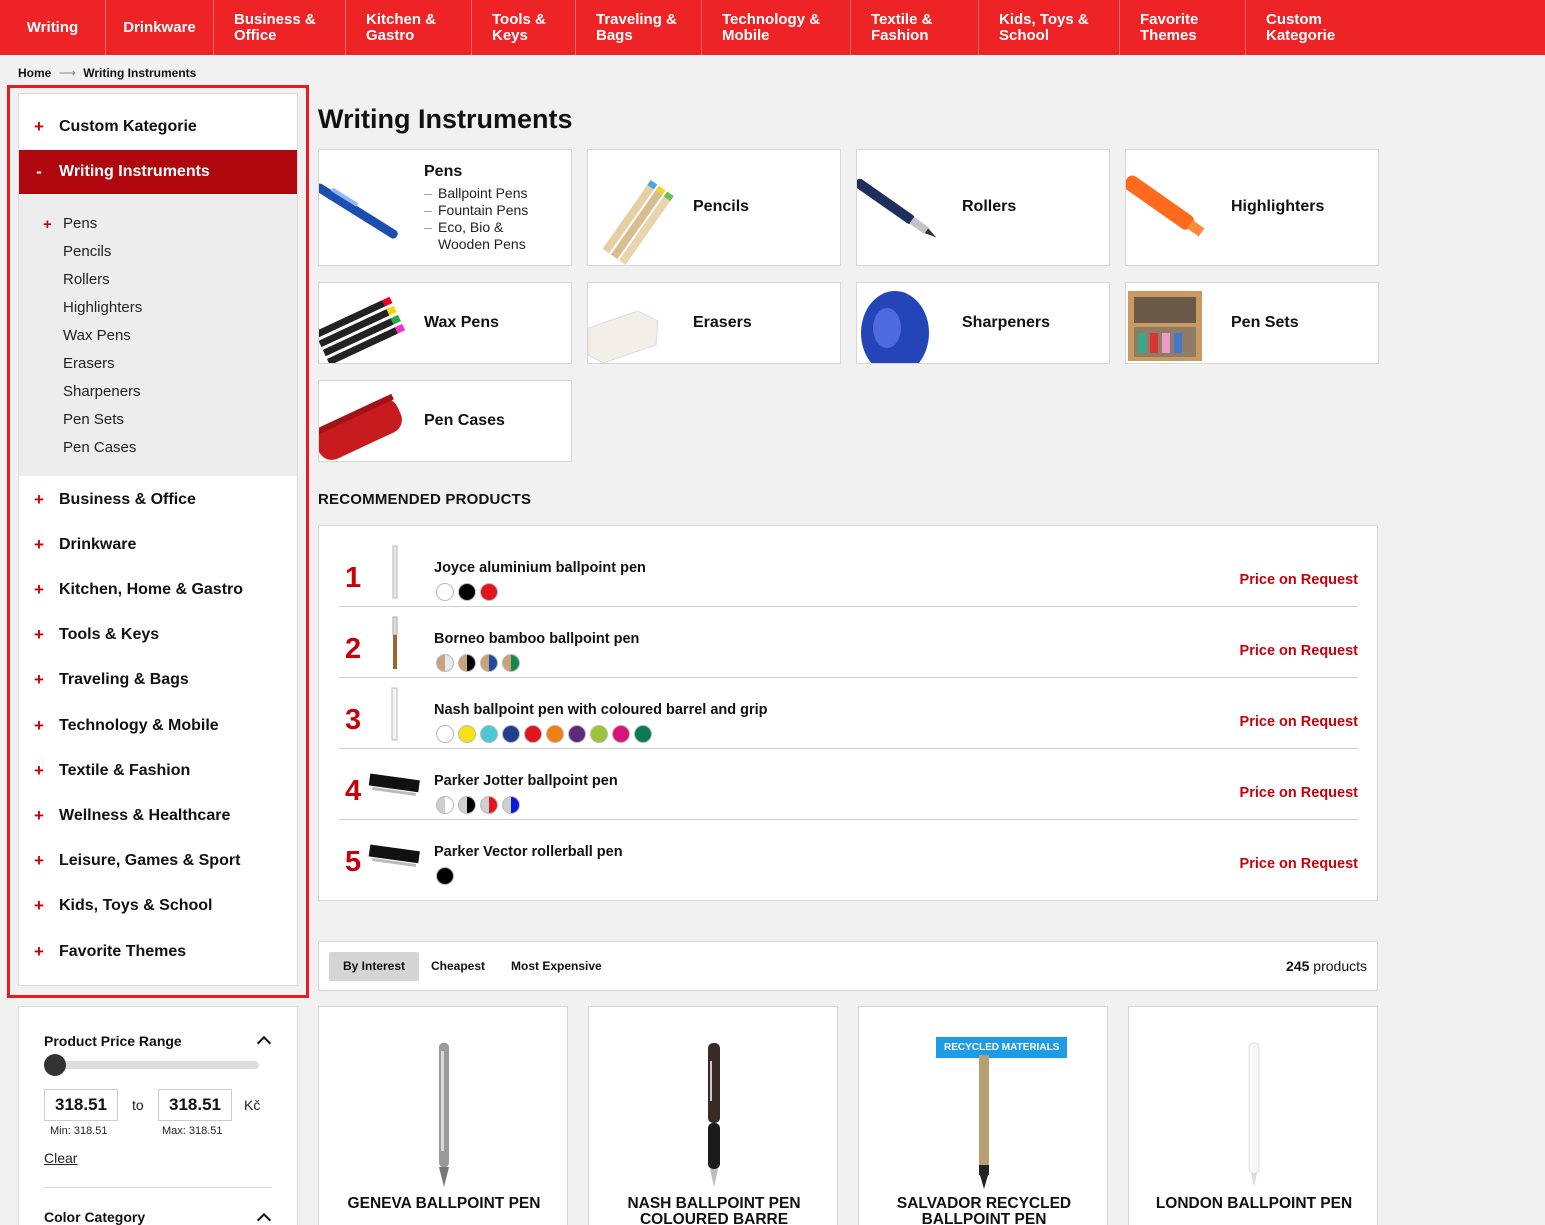 Image resolution: width=1545 pixels, height=1225 pixels. What do you see at coordinates (158, 500) in the screenshot?
I see `sidebar-item-business-office: + Business & Office` at bounding box center [158, 500].